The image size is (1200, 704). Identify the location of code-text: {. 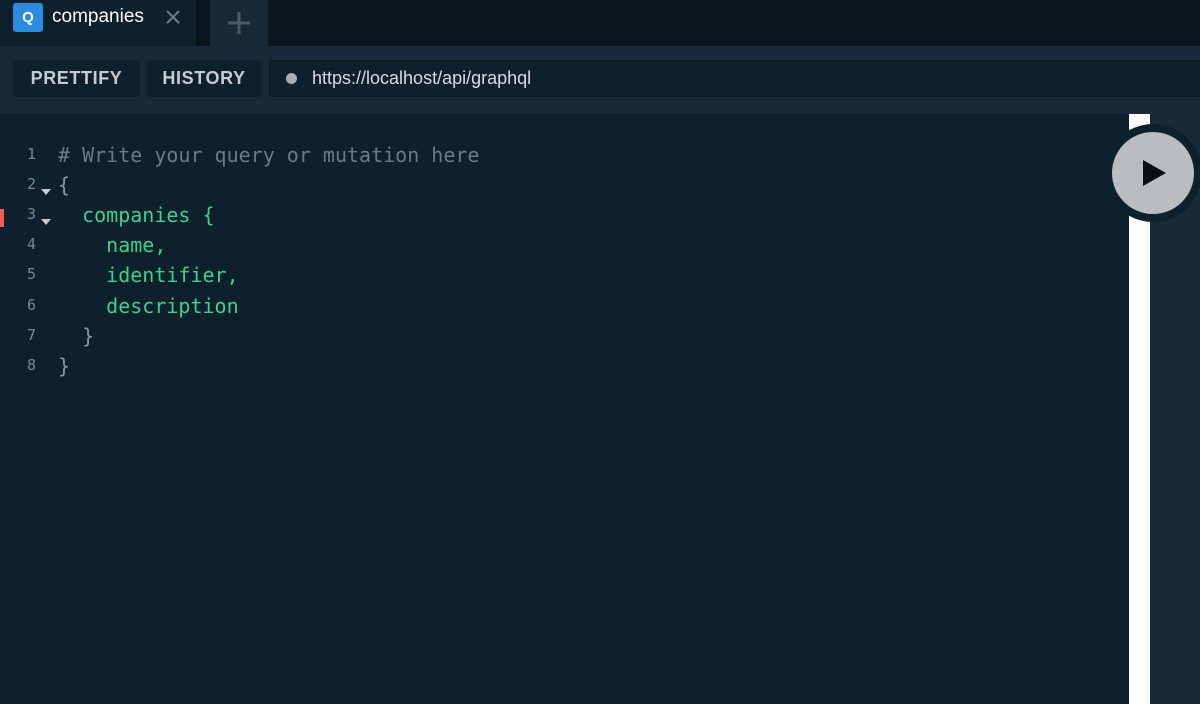
(64, 185).